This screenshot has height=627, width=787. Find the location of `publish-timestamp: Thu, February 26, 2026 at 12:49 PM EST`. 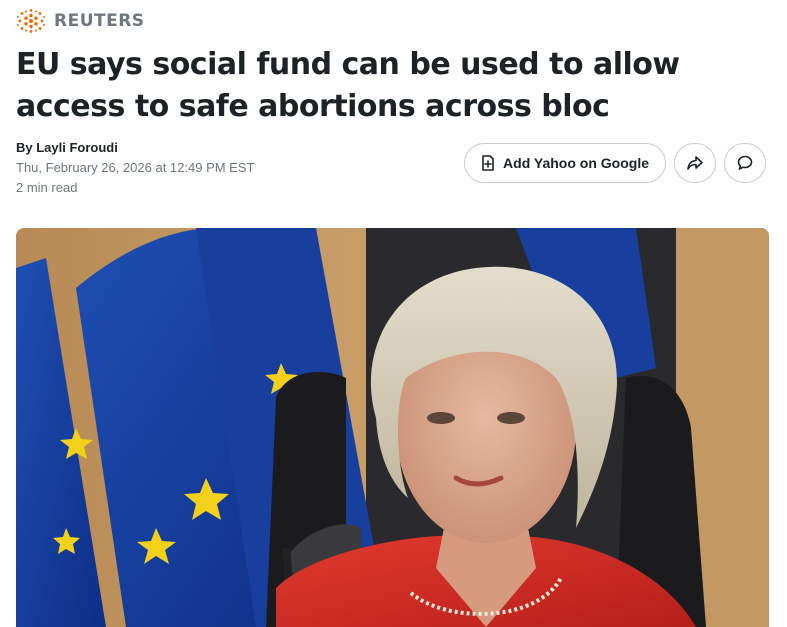

publish-timestamp: Thu, February 26, 2026 at 12:49 PM EST is located at coordinates (135, 167).